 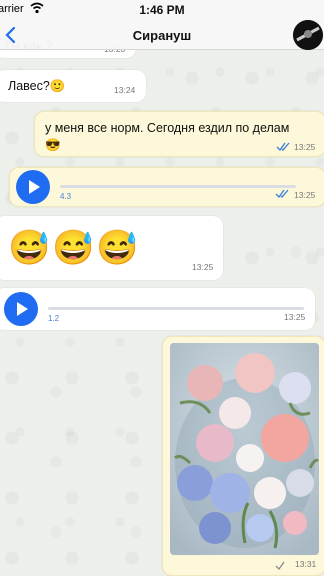 I want to click on voice-message-incoming: 1.2 13:25, so click(x=157, y=309).